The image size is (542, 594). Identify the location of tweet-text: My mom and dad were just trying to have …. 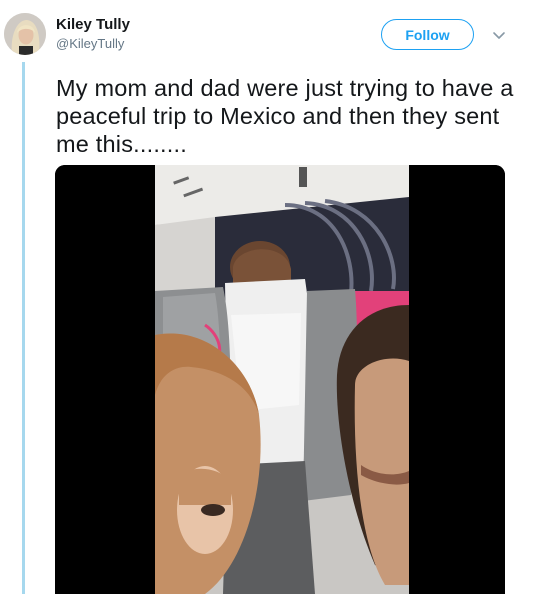
(285, 116).